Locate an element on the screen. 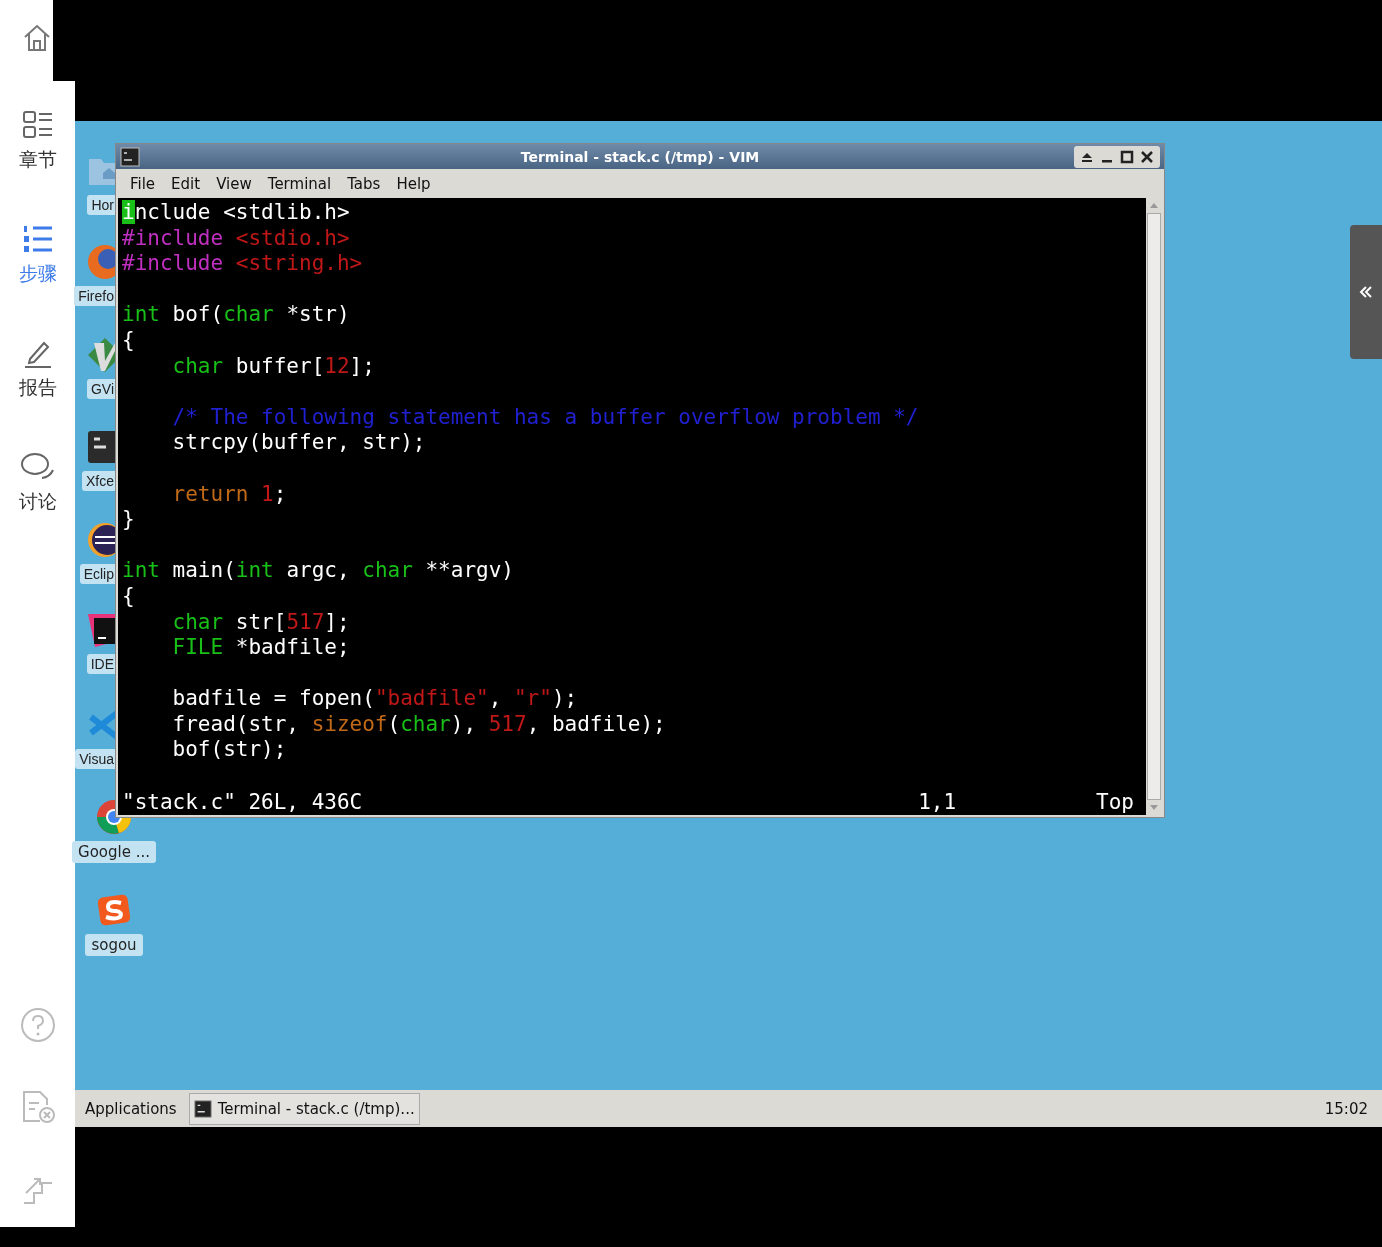  menu-item: Tabs is located at coordinates (364, 183).